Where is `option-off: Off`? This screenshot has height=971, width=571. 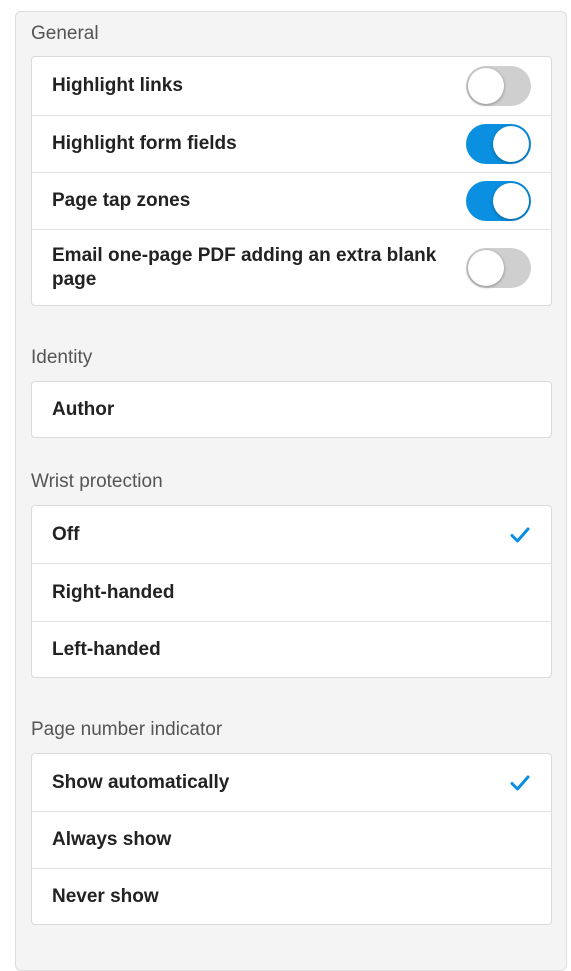 option-off: Off is located at coordinates (291, 534).